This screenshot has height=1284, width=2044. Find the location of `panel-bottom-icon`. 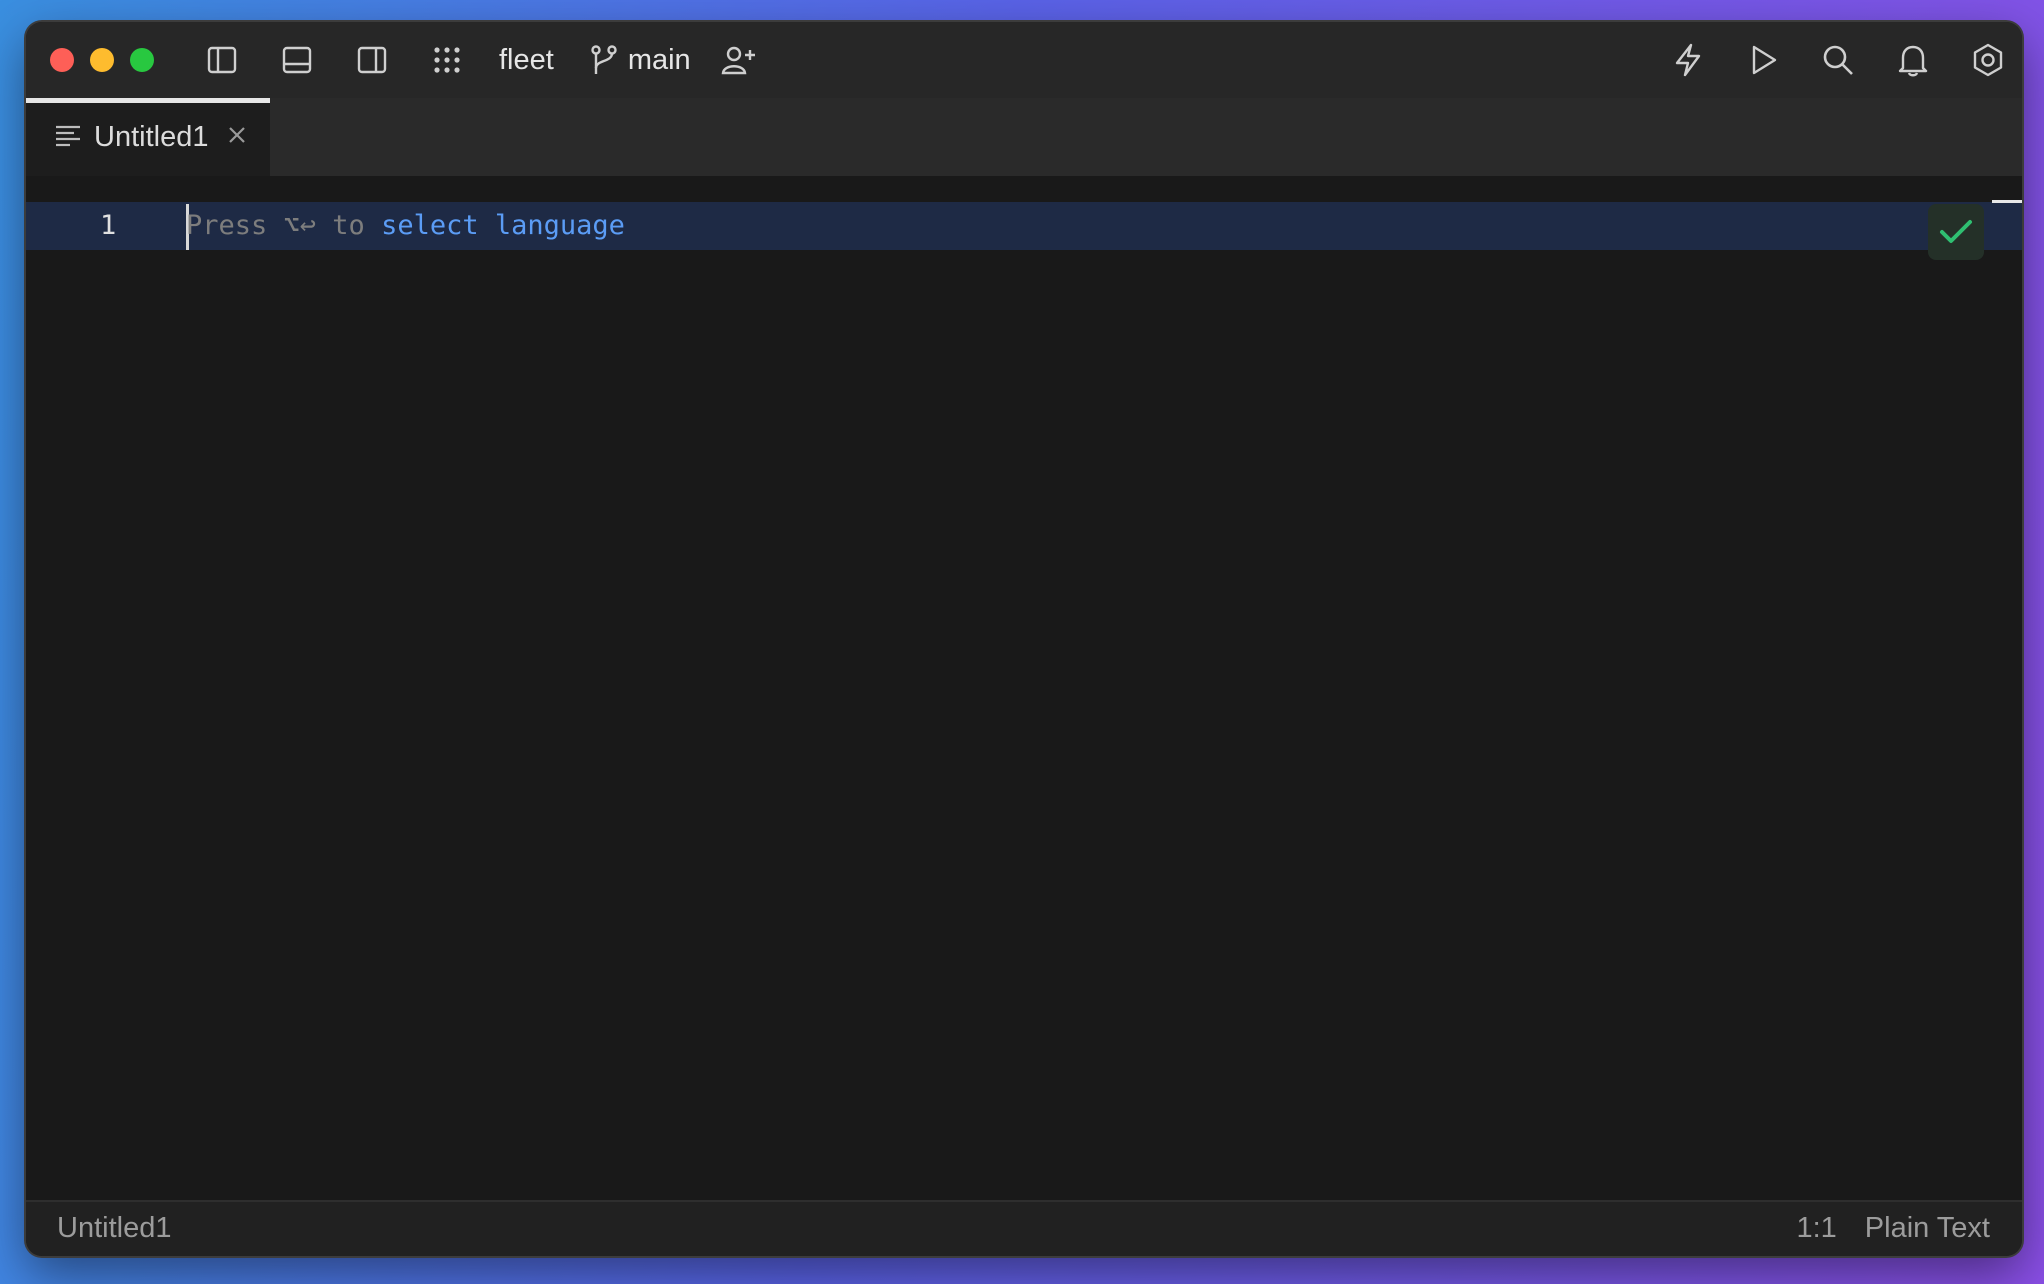

panel-bottom-icon is located at coordinates (297, 60).